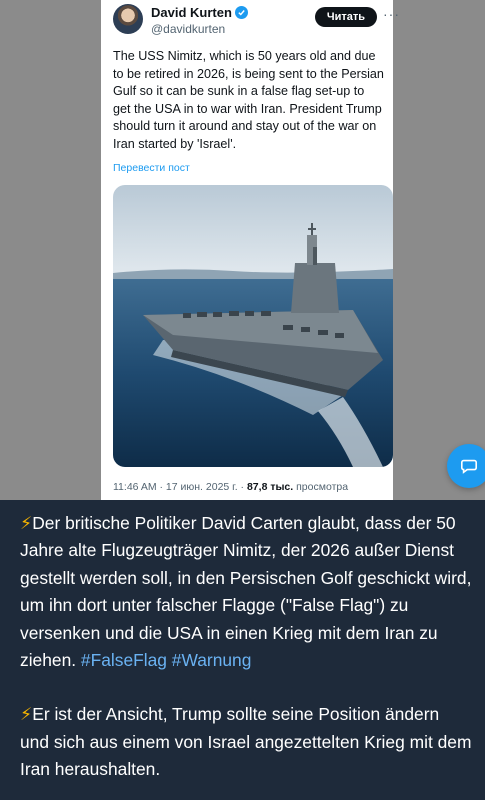 The height and width of the screenshot is (800, 485). I want to click on author-name-row: David Kurten, so click(199, 12).